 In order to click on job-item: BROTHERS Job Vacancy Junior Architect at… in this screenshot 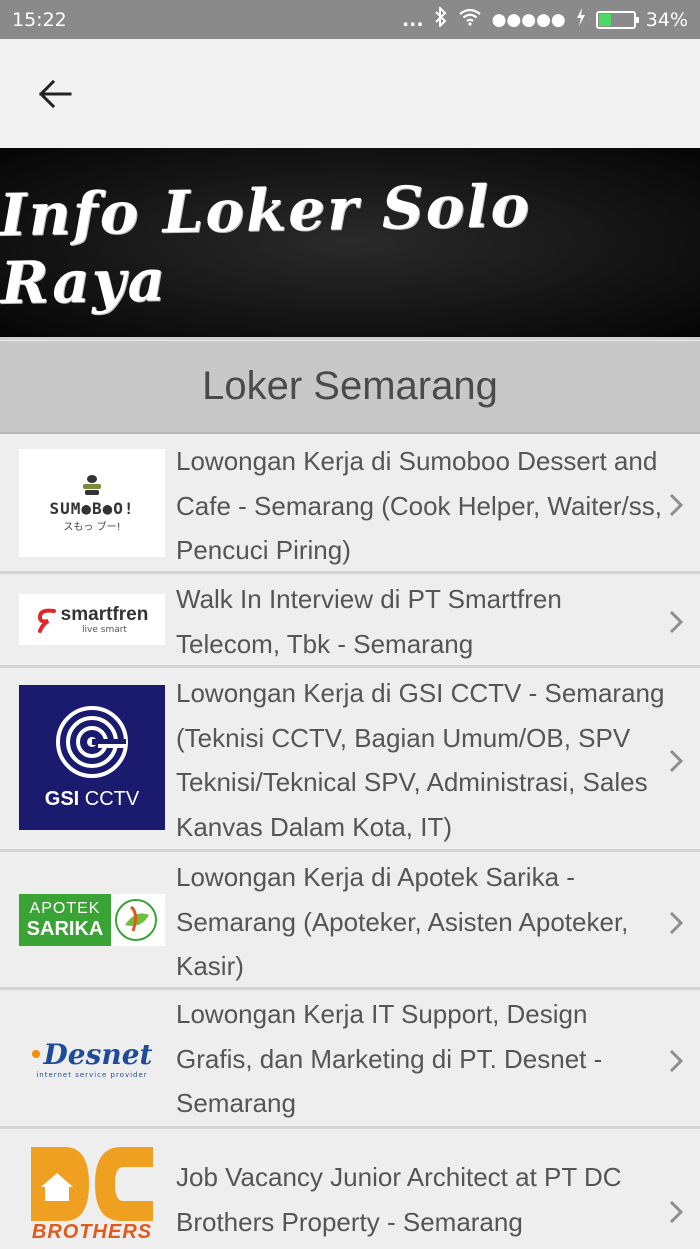, I will do `click(350, 1189)`.